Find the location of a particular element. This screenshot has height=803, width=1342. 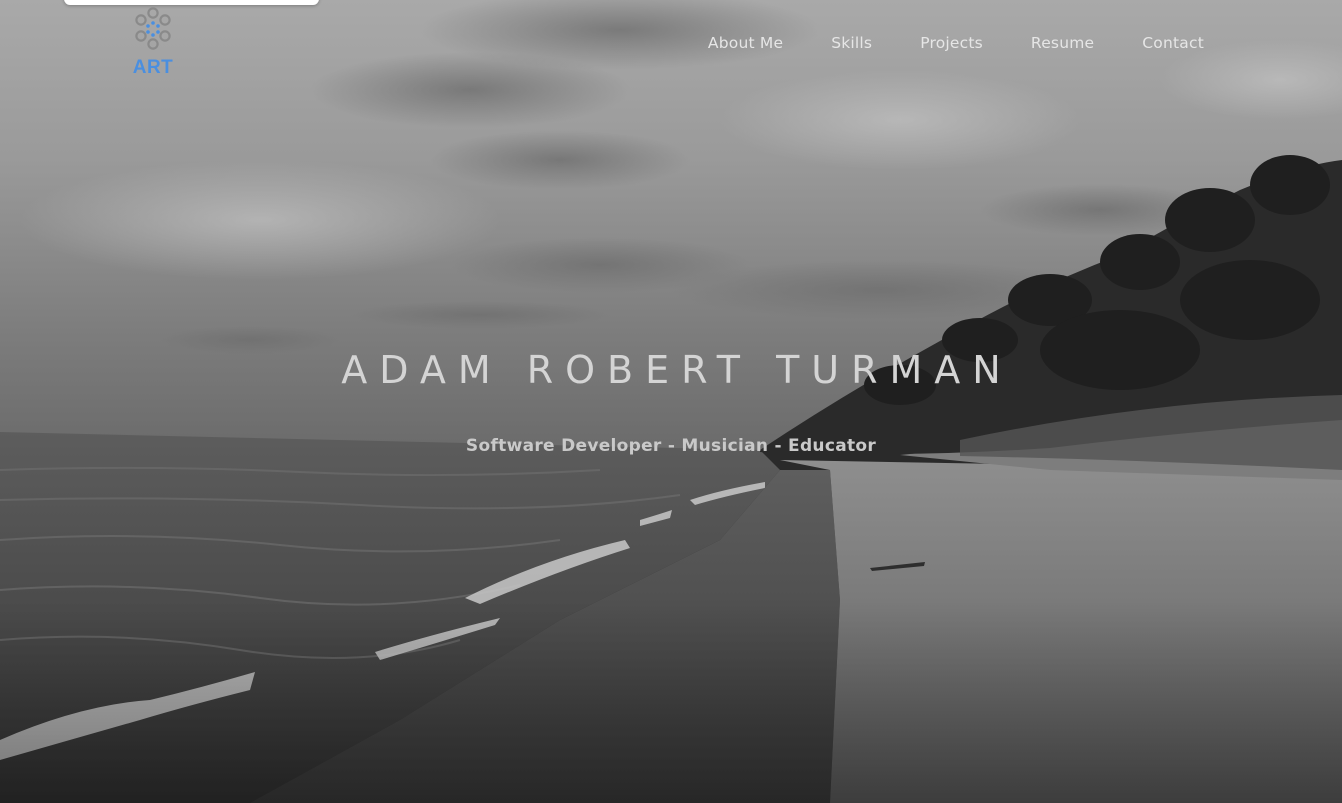

nav-contact-link: Contact is located at coordinates (1173, 43).